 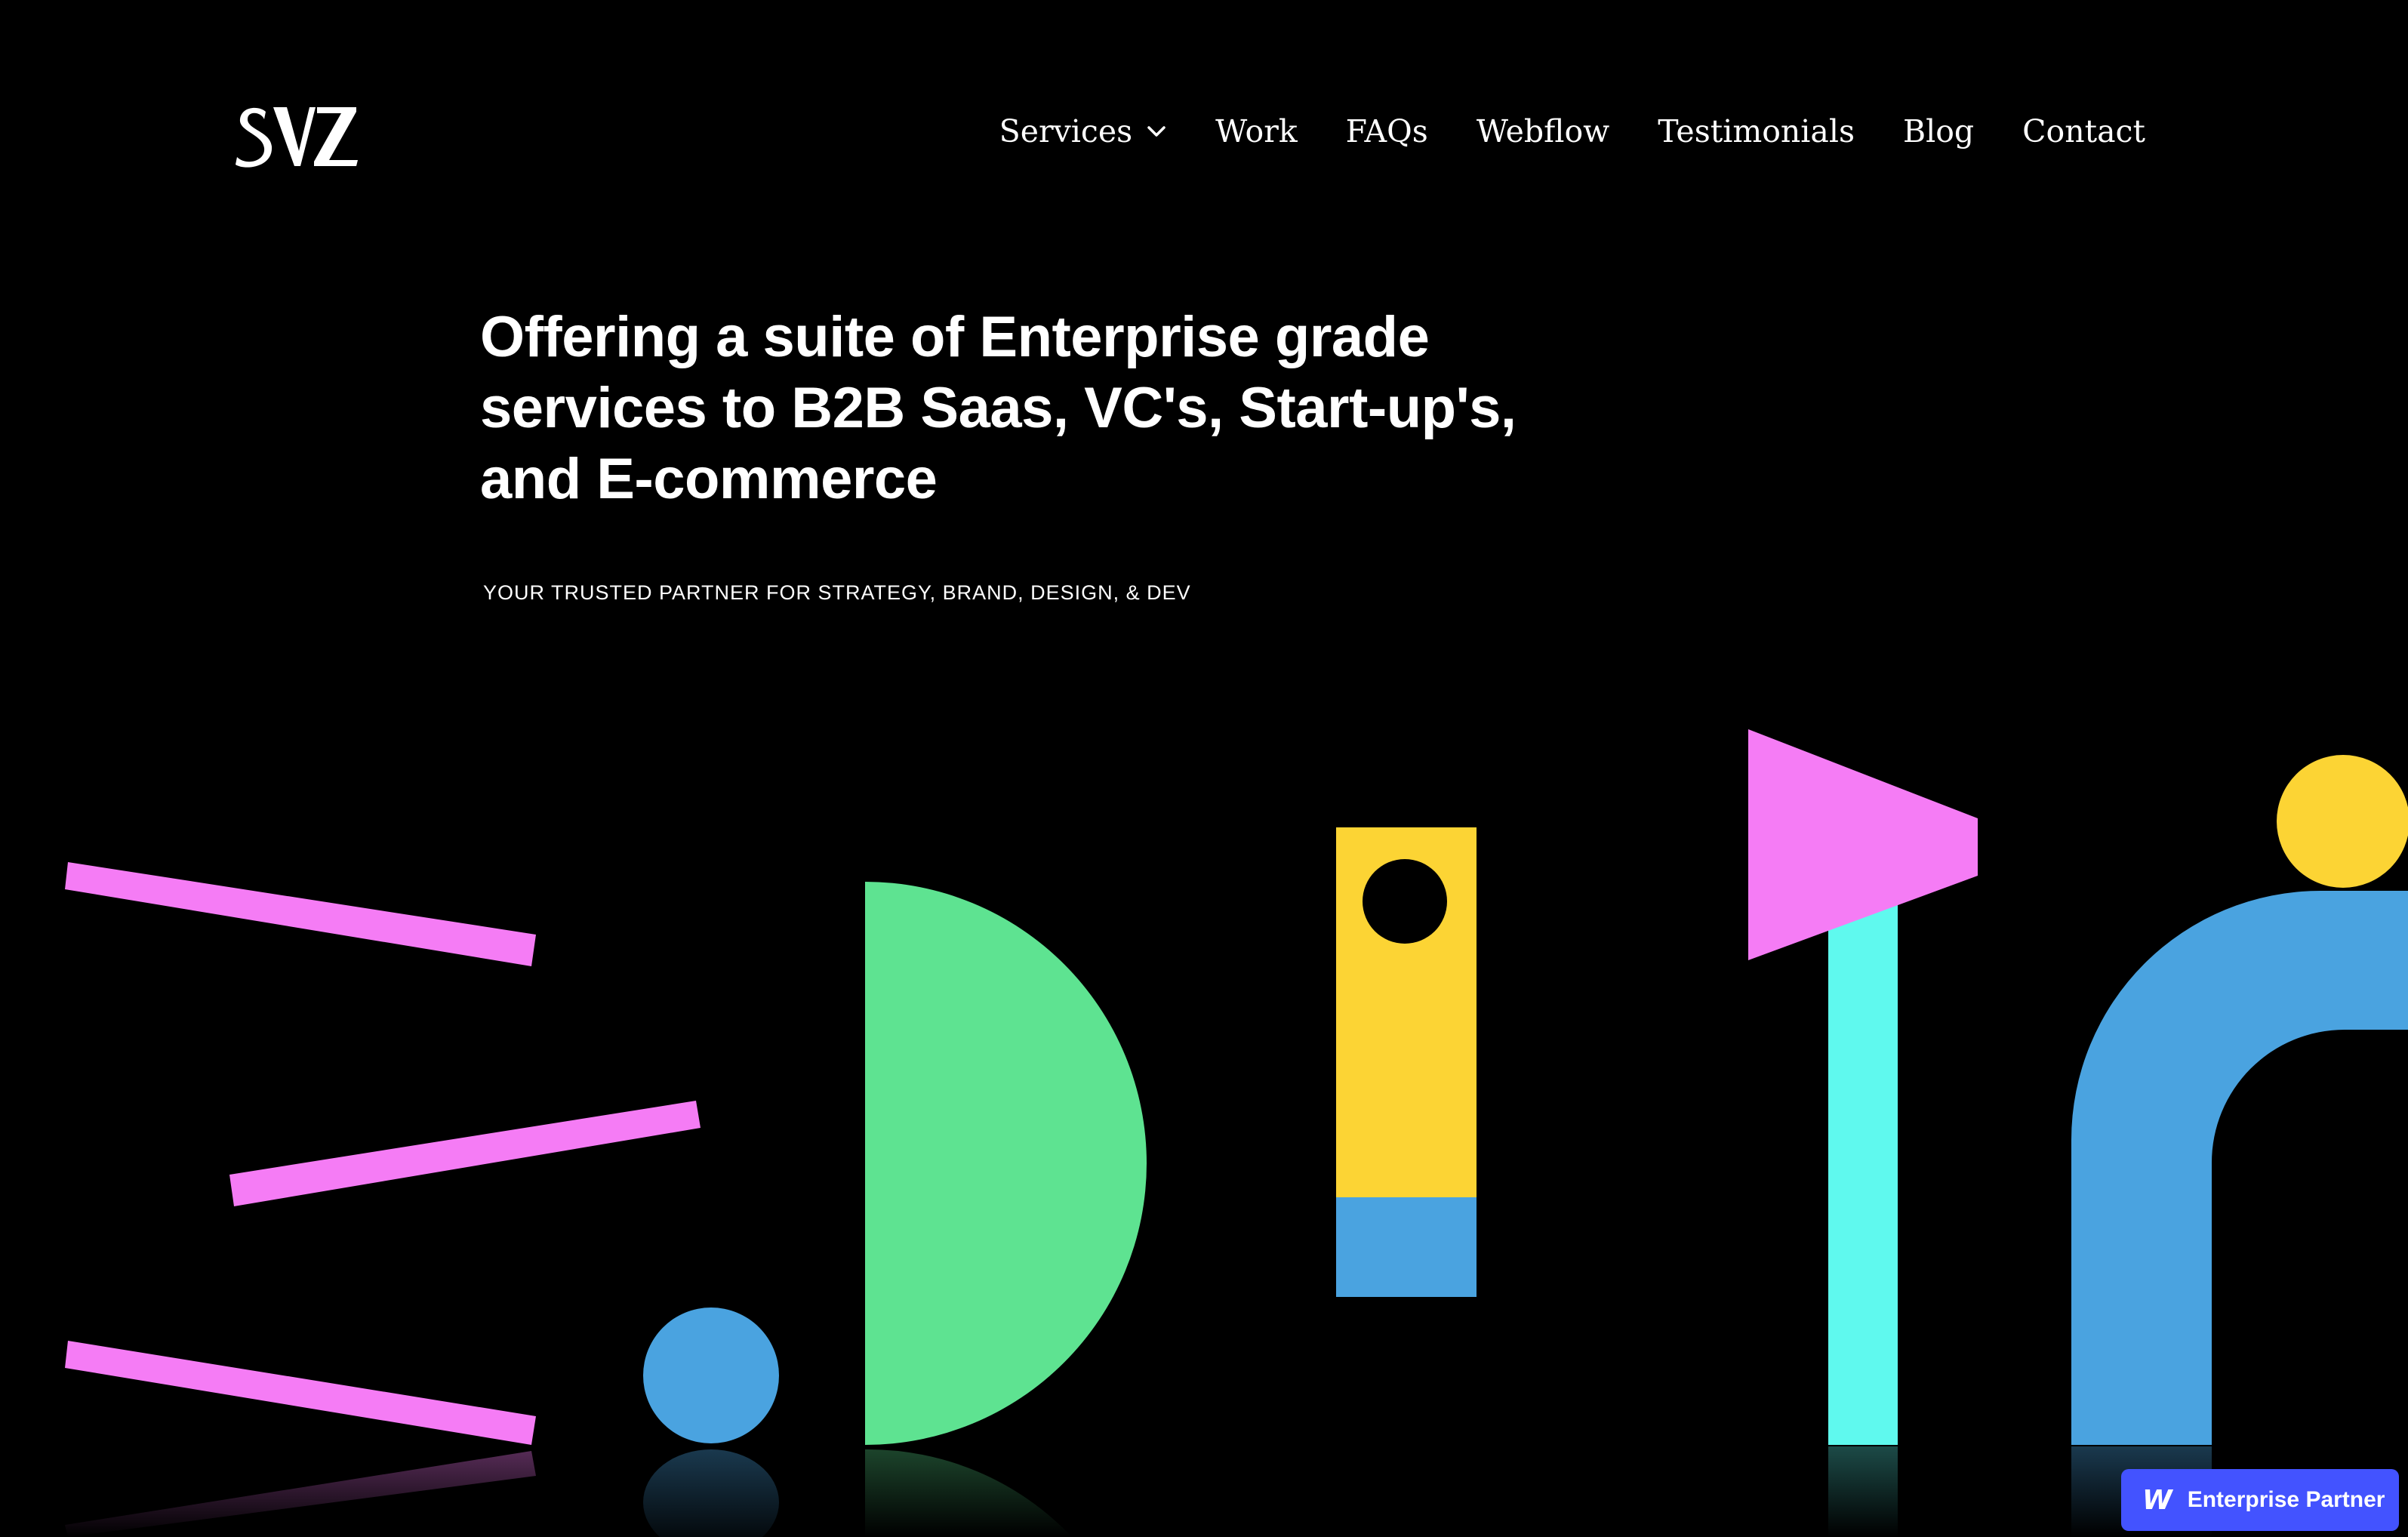 I want to click on blue-rect-base, so click(x=1407, y=1247).